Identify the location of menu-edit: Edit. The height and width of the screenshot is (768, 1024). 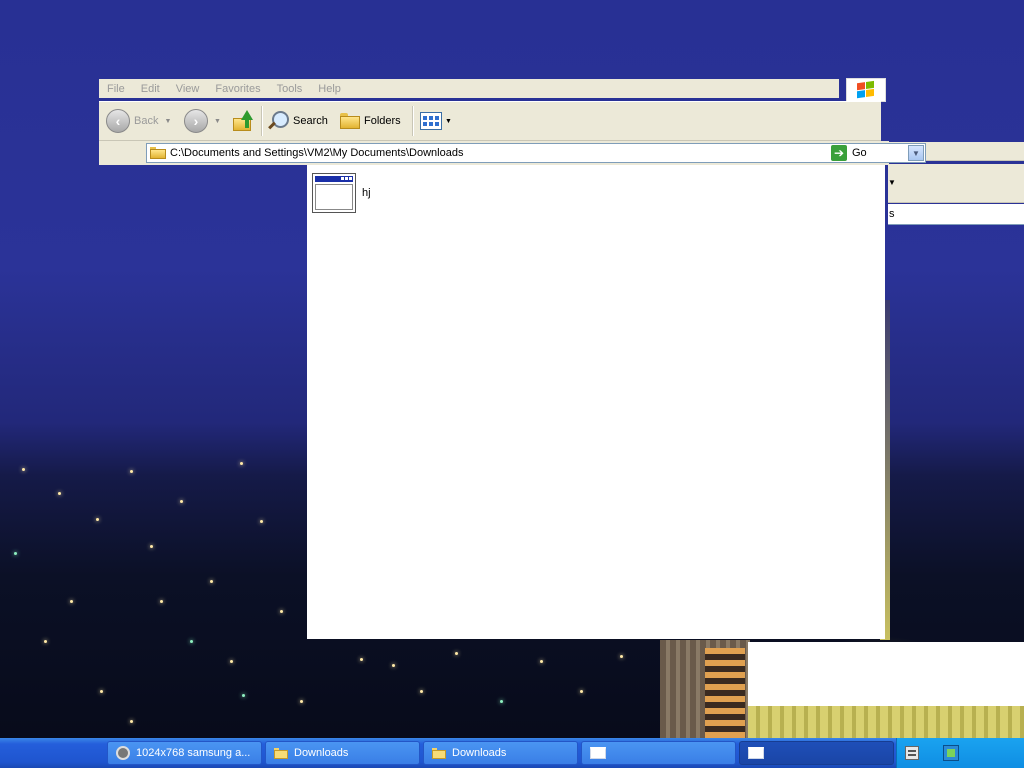
(150, 89).